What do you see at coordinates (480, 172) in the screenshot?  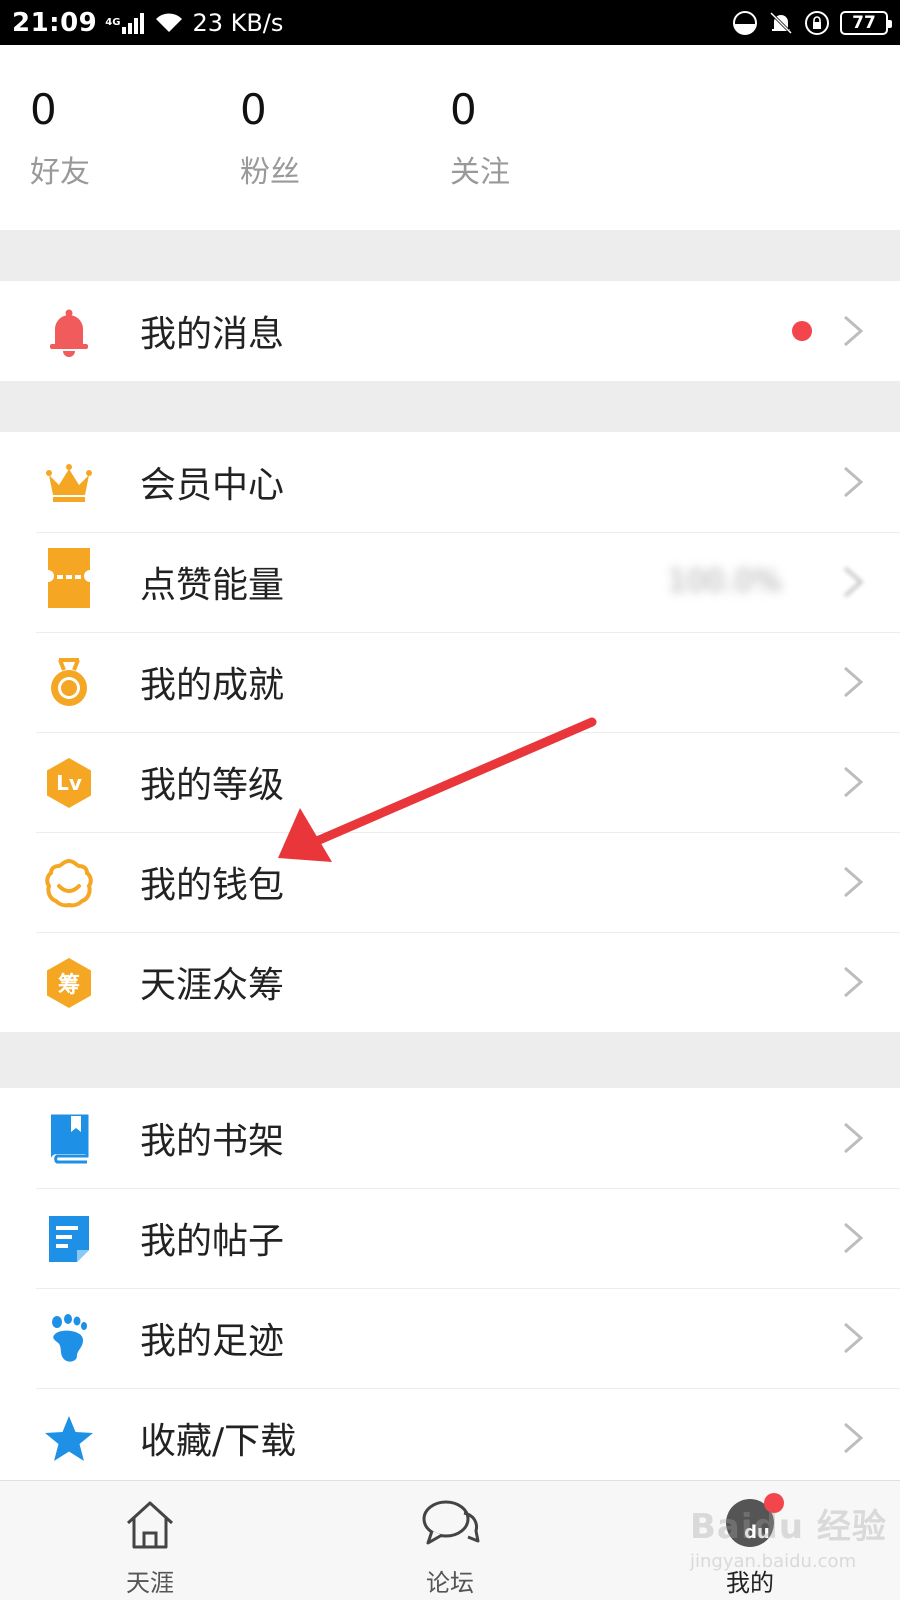 I see `stat-label: 关注` at bounding box center [480, 172].